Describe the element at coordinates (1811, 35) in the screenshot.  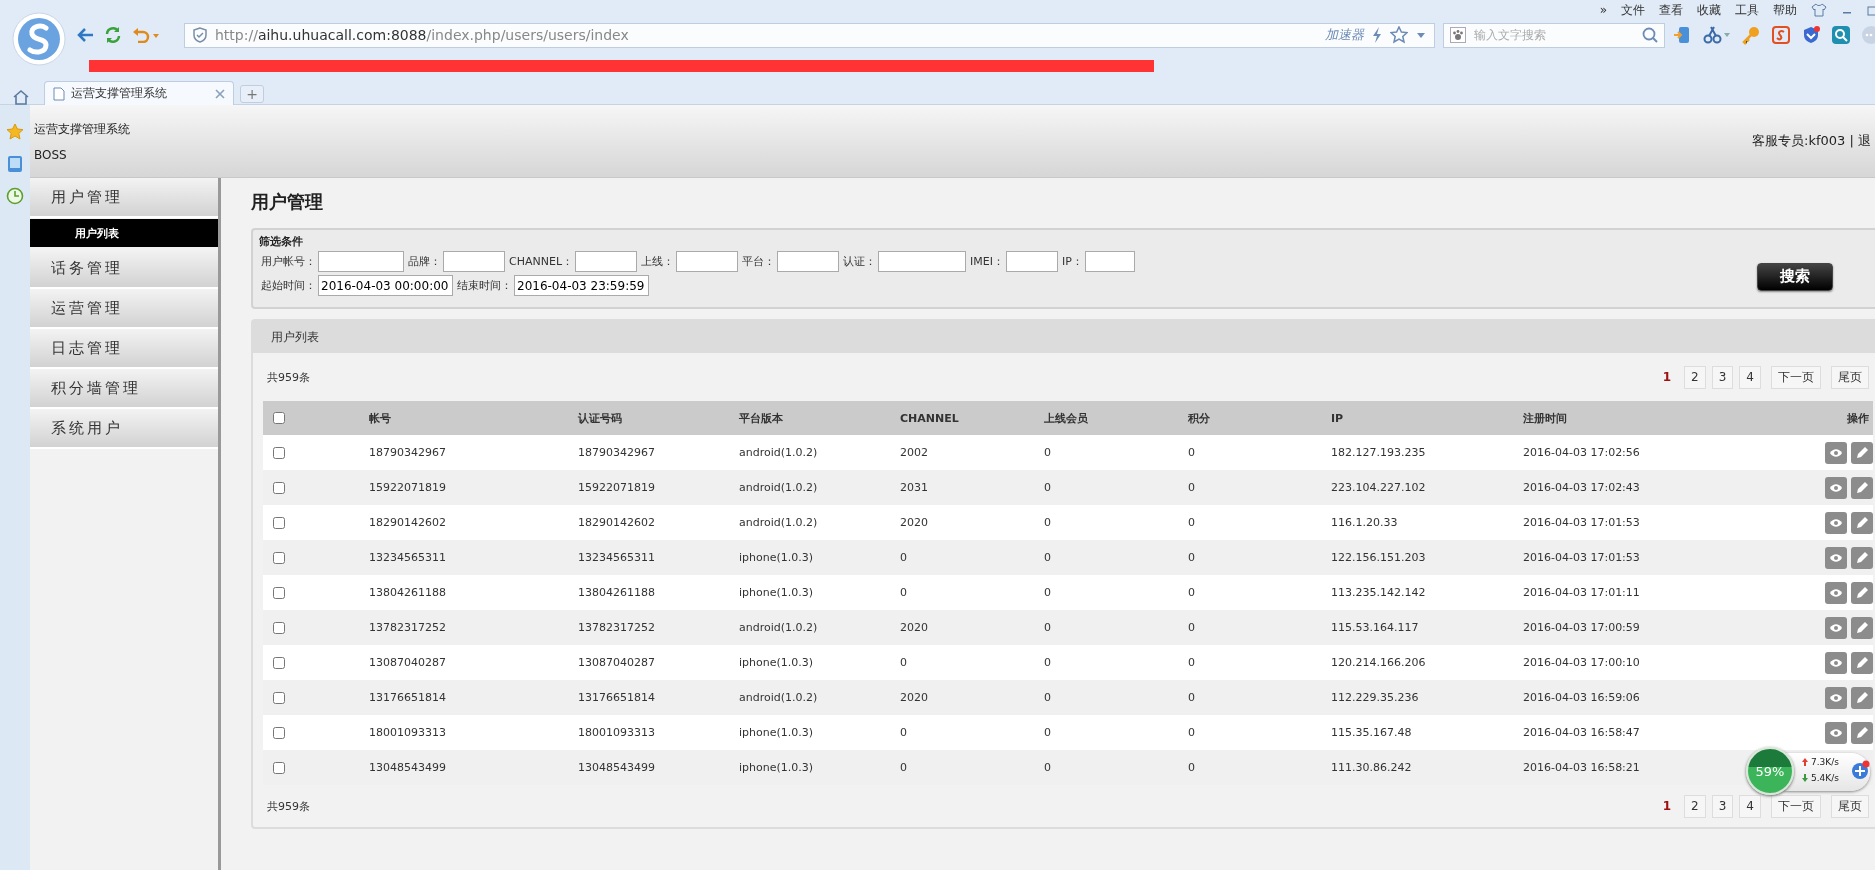
I see `shield-badge-icon` at that location.